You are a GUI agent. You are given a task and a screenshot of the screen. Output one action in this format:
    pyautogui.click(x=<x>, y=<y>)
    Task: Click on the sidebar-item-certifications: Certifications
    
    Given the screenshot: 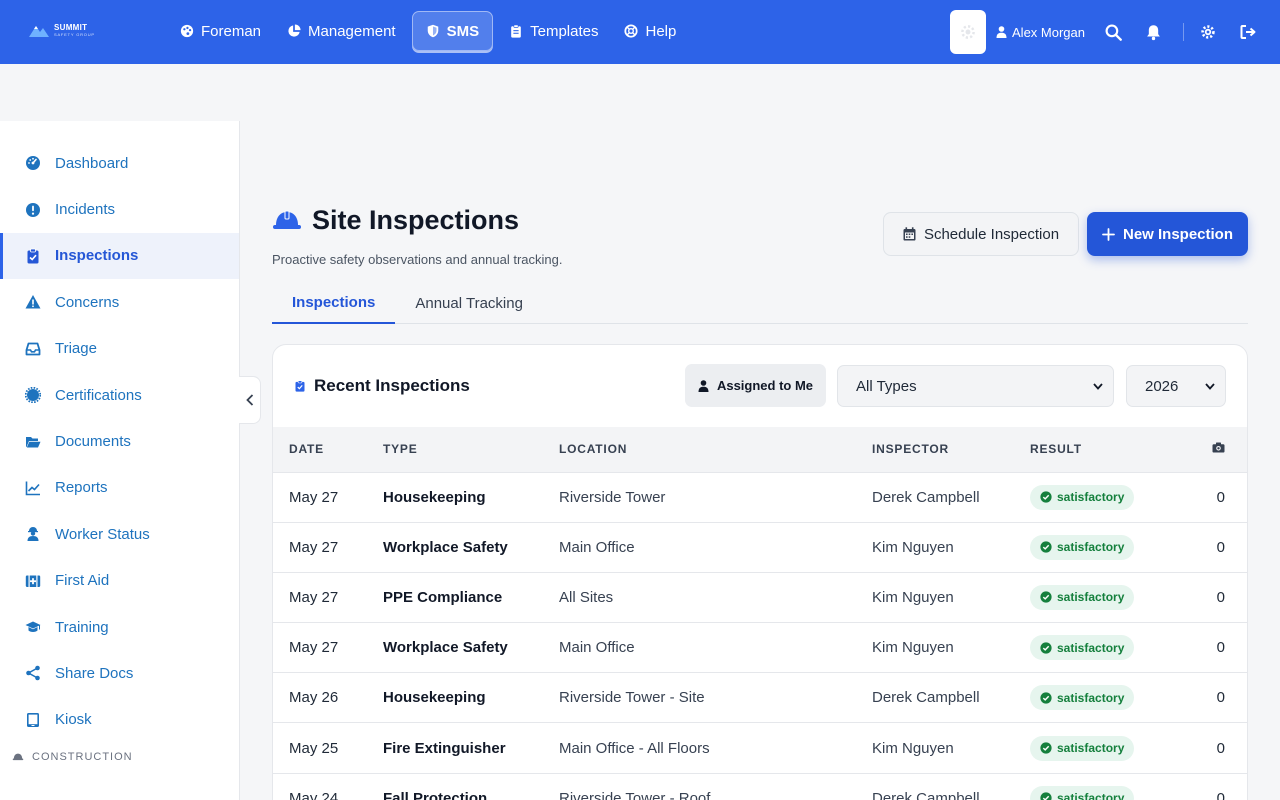 What is the action you would take?
    pyautogui.click(x=119, y=395)
    